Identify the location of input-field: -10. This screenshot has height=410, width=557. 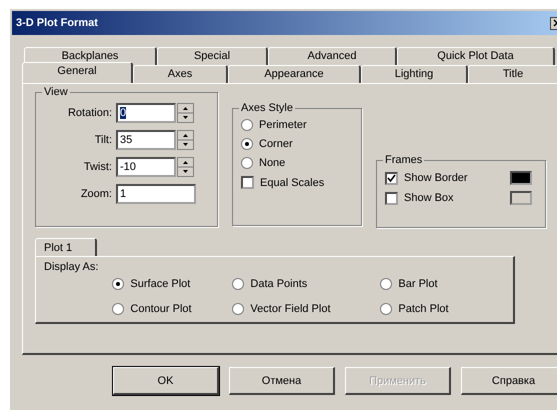
(146, 167).